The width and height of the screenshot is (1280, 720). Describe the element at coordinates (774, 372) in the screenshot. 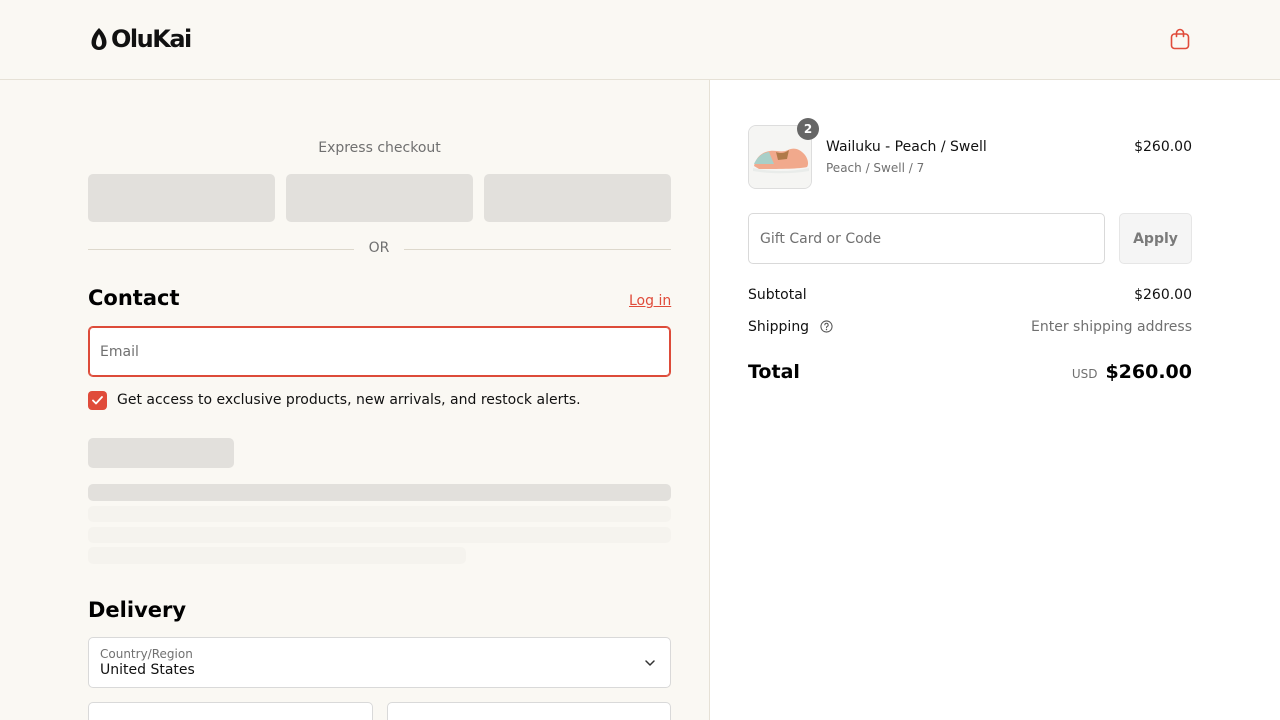

I see `total-label: Total` at that location.